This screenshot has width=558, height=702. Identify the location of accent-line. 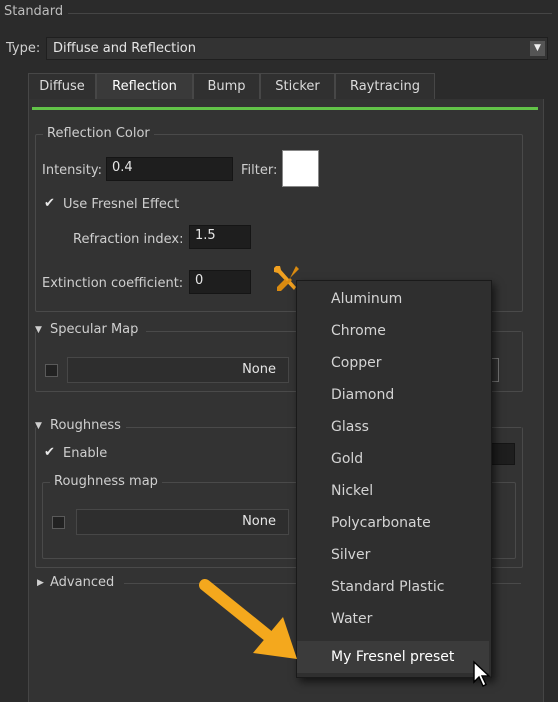
(285, 108).